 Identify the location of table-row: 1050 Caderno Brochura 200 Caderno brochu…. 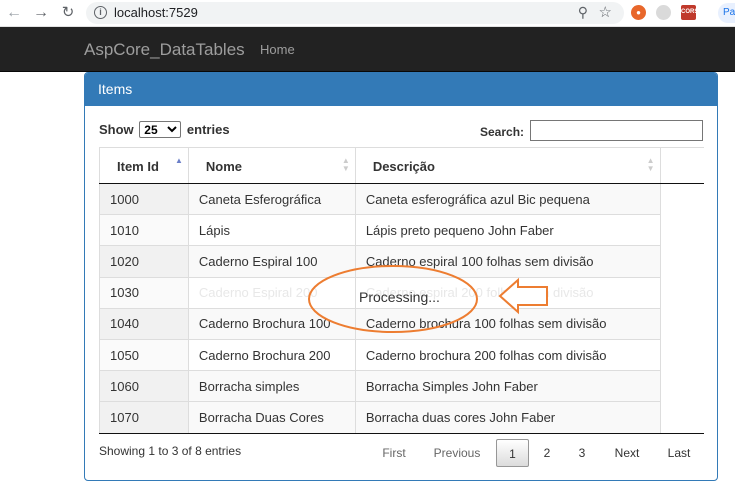
(401, 355).